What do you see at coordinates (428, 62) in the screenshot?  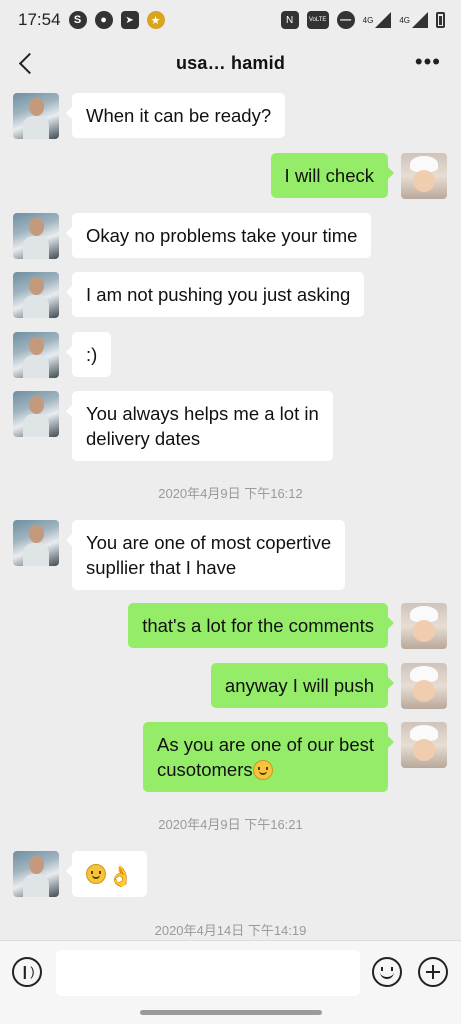 I see `more-icon: •••` at bounding box center [428, 62].